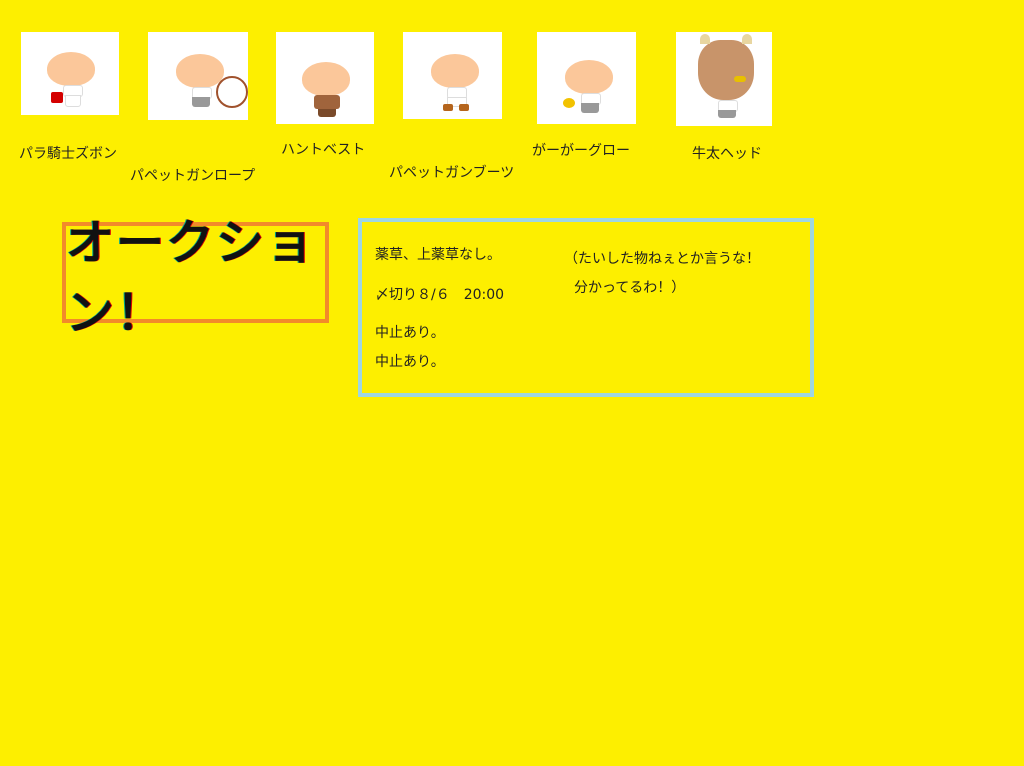 Image resolution: width=1024 pixels, height=766 pixels. What do you see at coordinates (456, 84) in the screenshot?
I see `avatar-boots-icon` at bounding box center [456, 84].